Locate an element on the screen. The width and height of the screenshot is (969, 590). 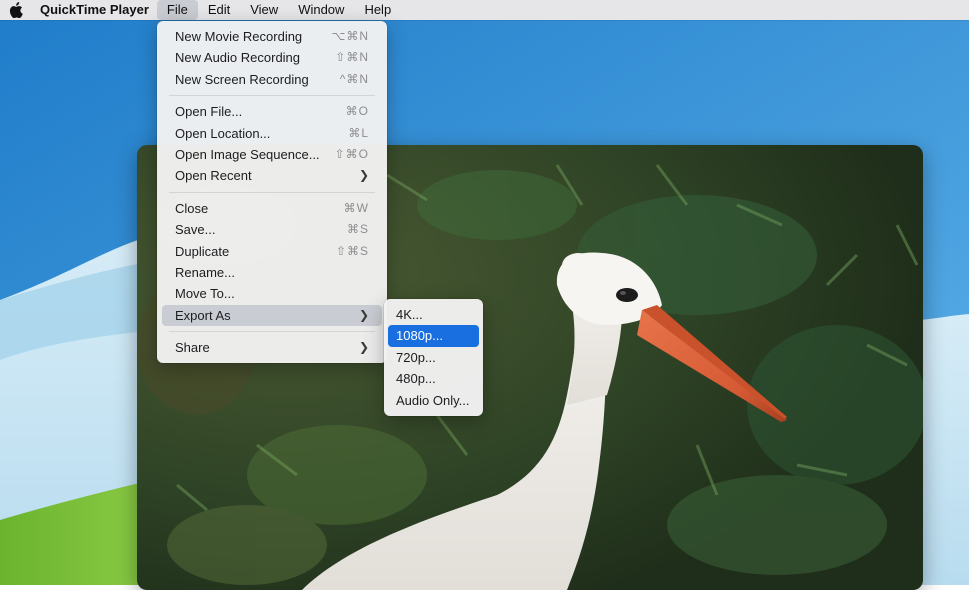
shortcut-label: ^⌘N is located at coordinates (354, 78).